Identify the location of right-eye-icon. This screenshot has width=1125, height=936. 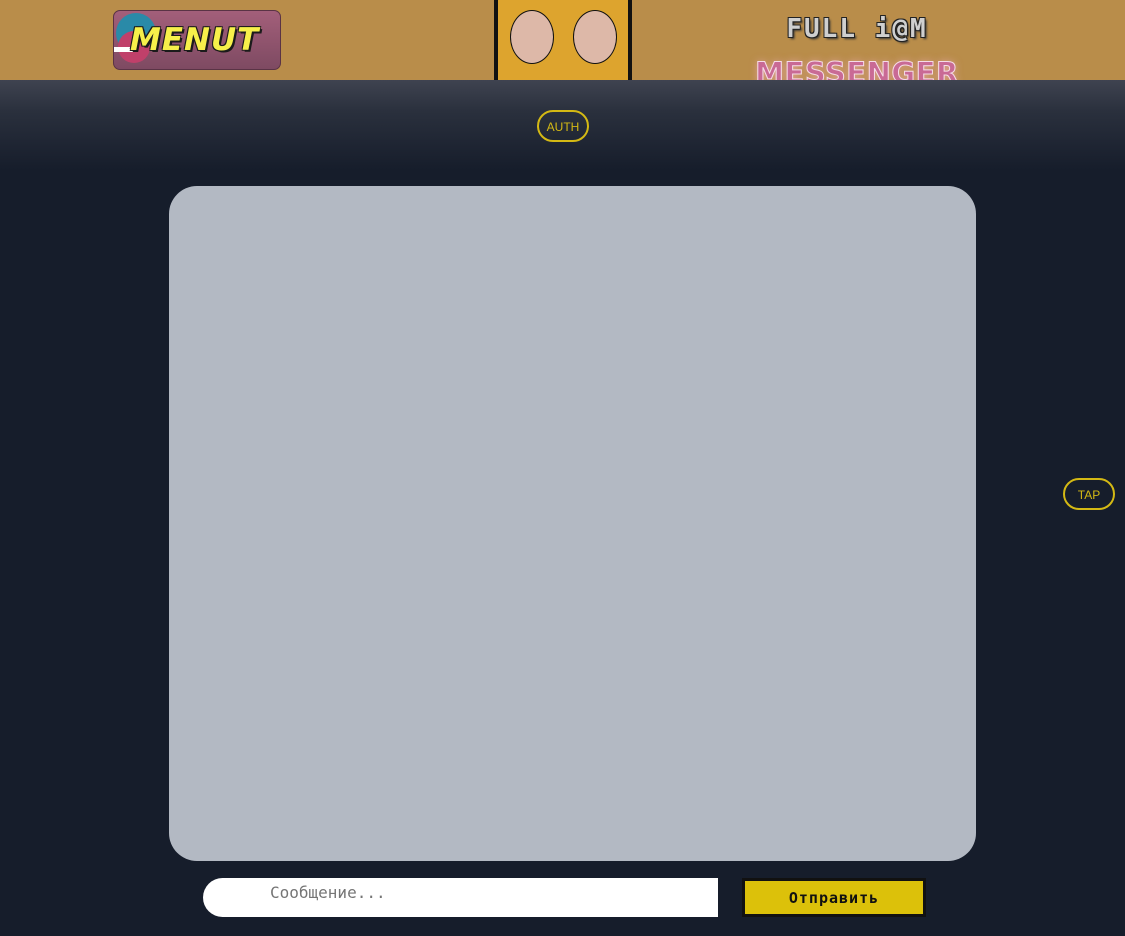
(595, 37).